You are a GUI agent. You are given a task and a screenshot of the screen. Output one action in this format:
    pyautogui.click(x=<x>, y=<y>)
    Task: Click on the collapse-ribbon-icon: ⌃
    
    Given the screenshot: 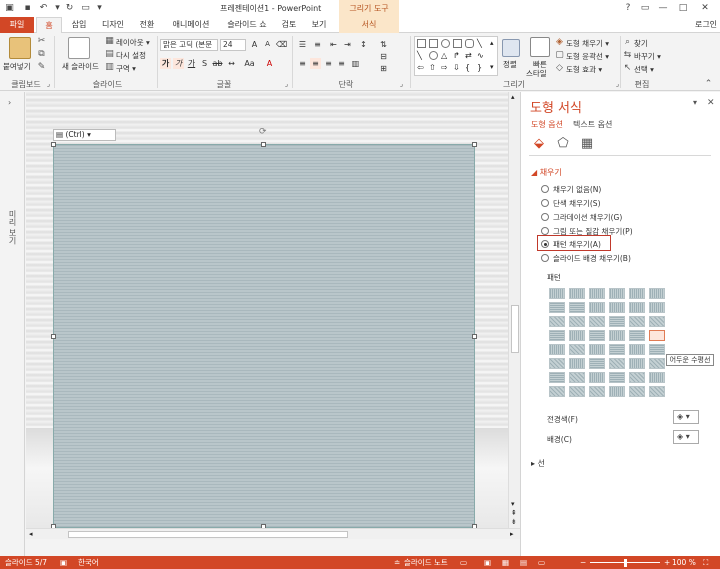 What is the action you would take?
    pyautogui.click(x=708, y=84)
    